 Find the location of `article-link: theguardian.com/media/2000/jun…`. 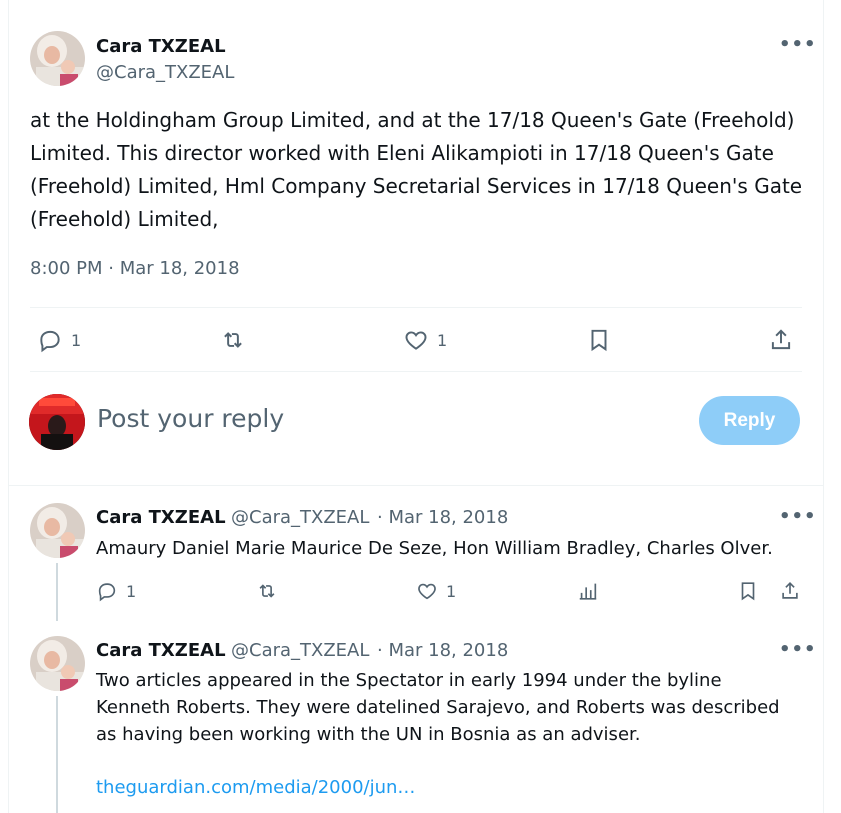

article-link: theguardian.com/media/2000/jun… is located at coordinates (255, 787).